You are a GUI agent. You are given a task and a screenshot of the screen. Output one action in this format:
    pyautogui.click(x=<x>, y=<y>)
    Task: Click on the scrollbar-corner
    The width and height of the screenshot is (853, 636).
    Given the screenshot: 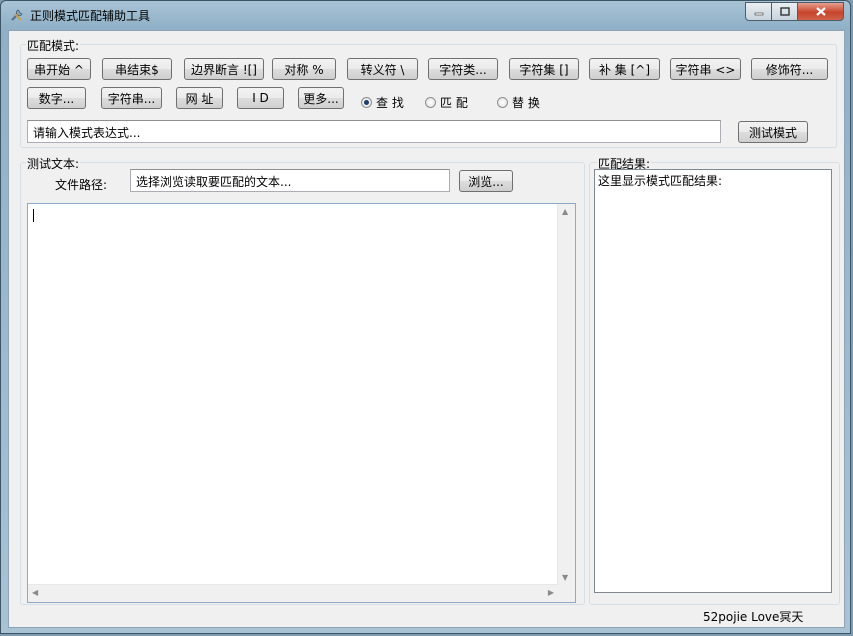 What is the action you would take?
    pyautogui.click(x=566, y=593)
    